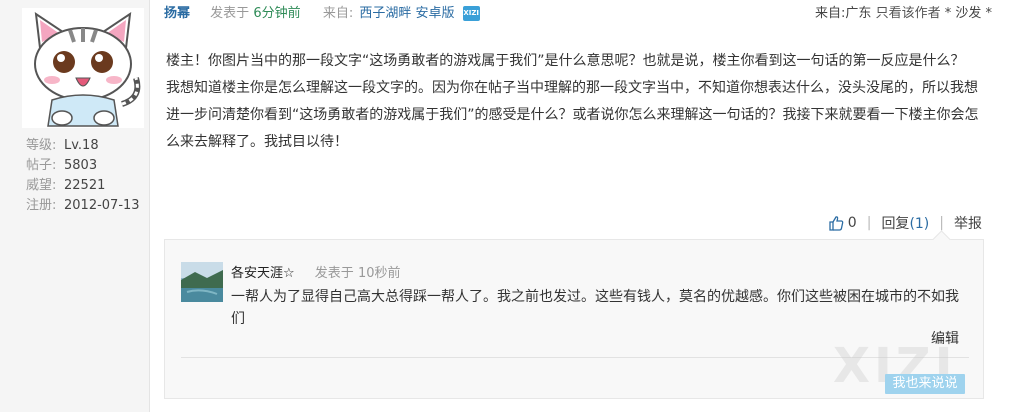 The height and width of the screenshot is (412, 1012). I want to click on stat-registered: 注册: 2012-07-13, so click(86, 206).